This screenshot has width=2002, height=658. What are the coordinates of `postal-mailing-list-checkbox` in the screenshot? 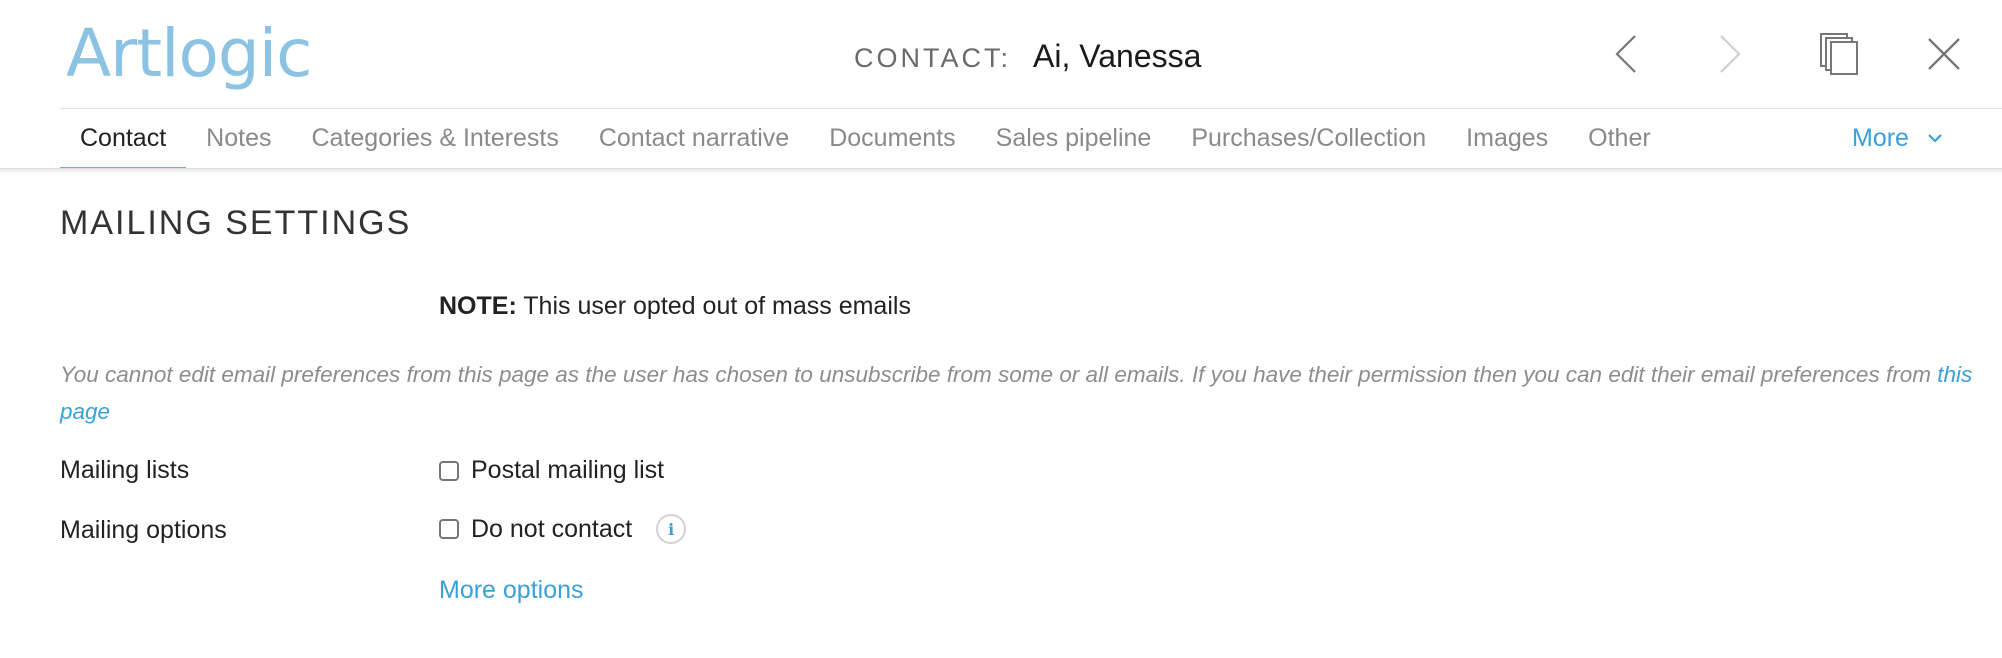 It's located at (449, 470).